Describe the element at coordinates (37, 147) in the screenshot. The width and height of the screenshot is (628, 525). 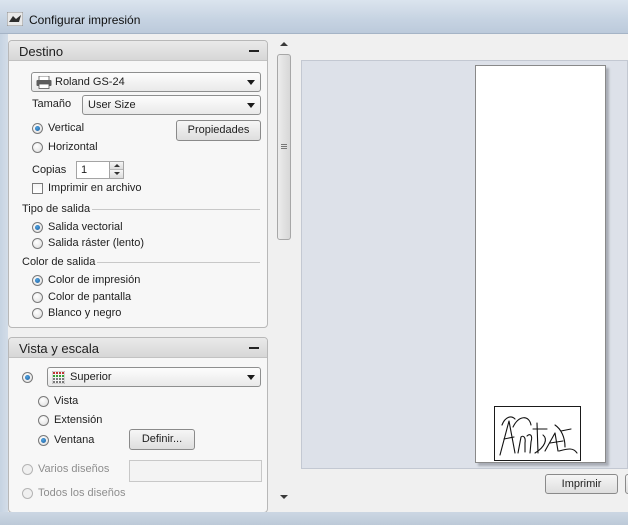
I see `orientation-horizontal-radio` at that location.